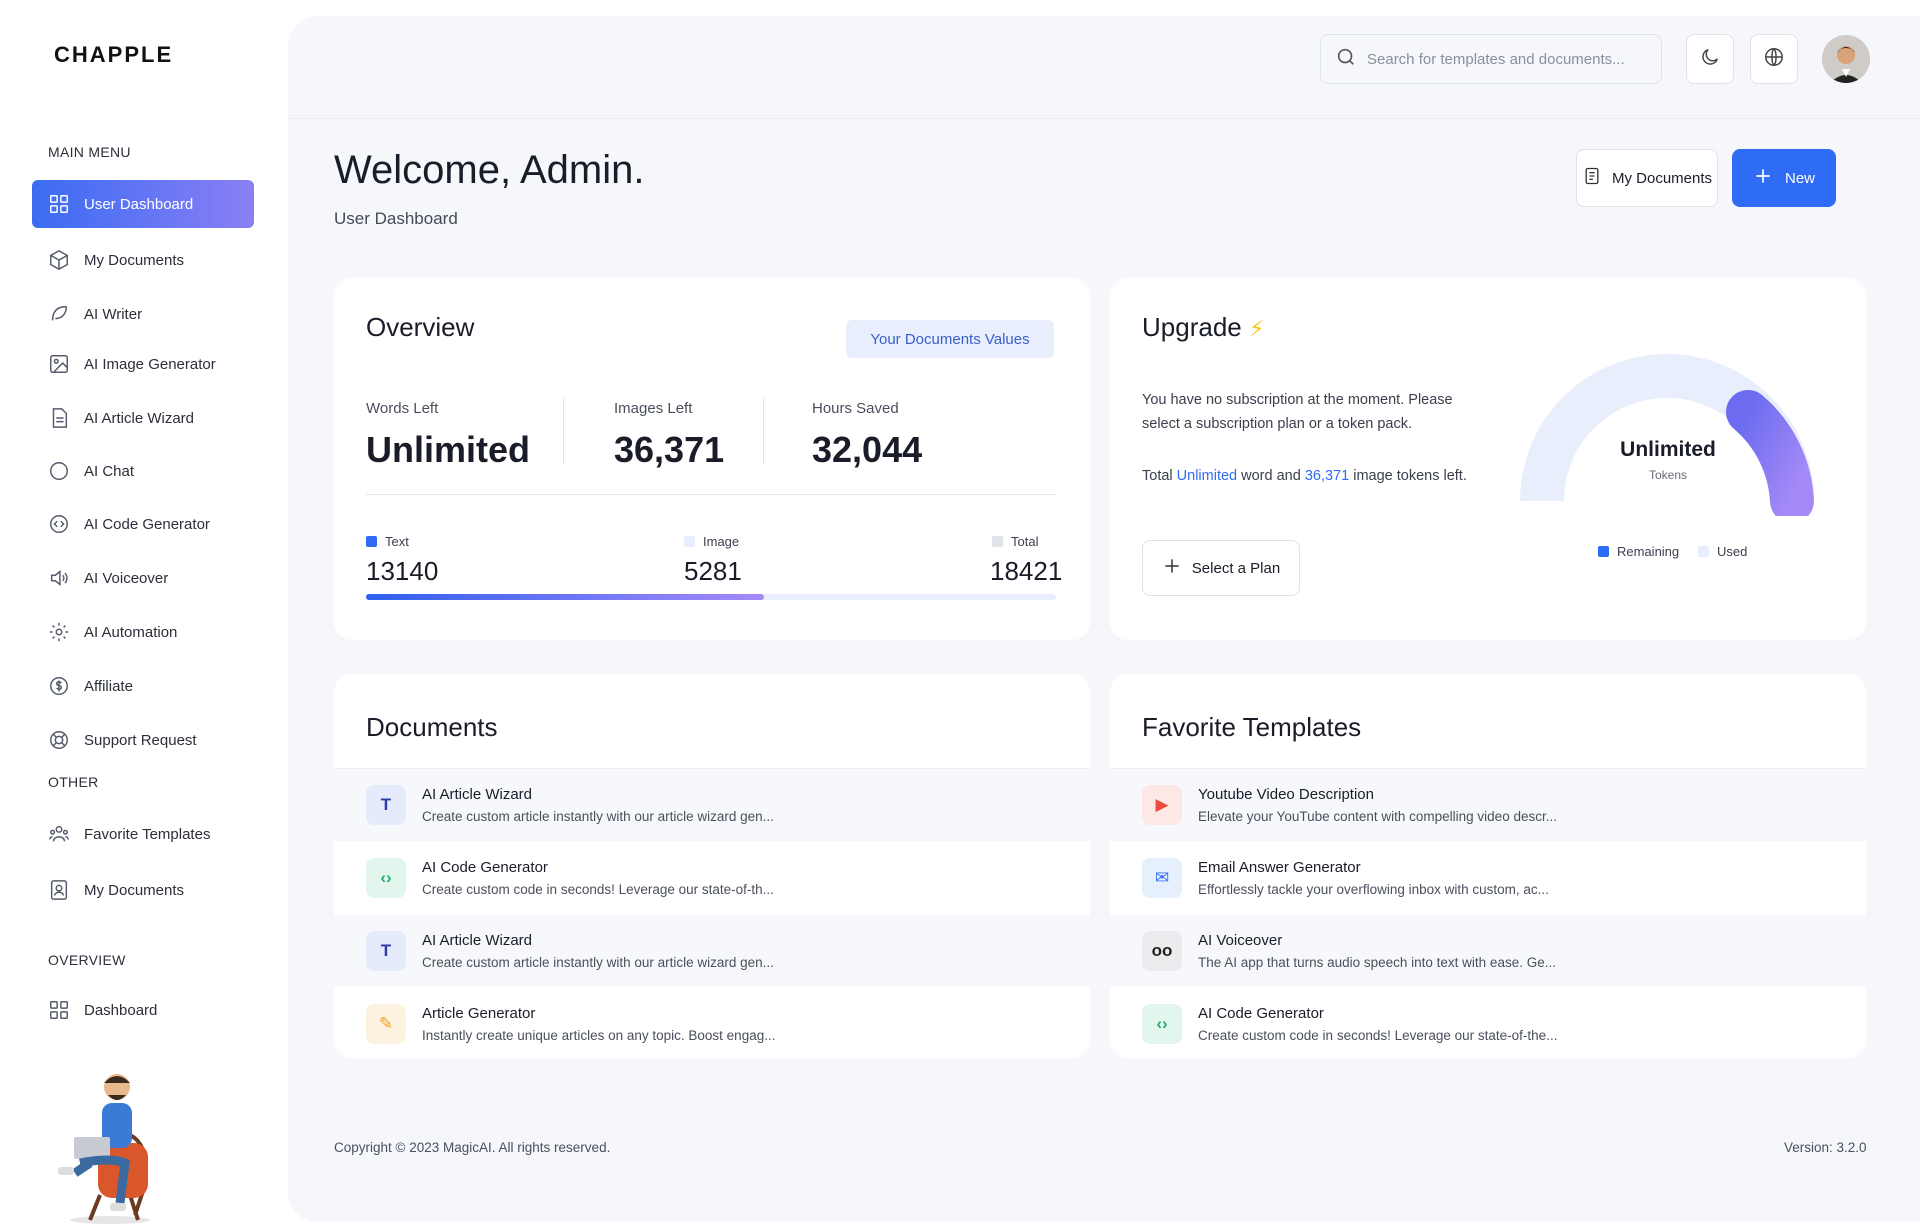  I want to click on sidebar-item-ai-chat: AI Chat, so click(143, 471).